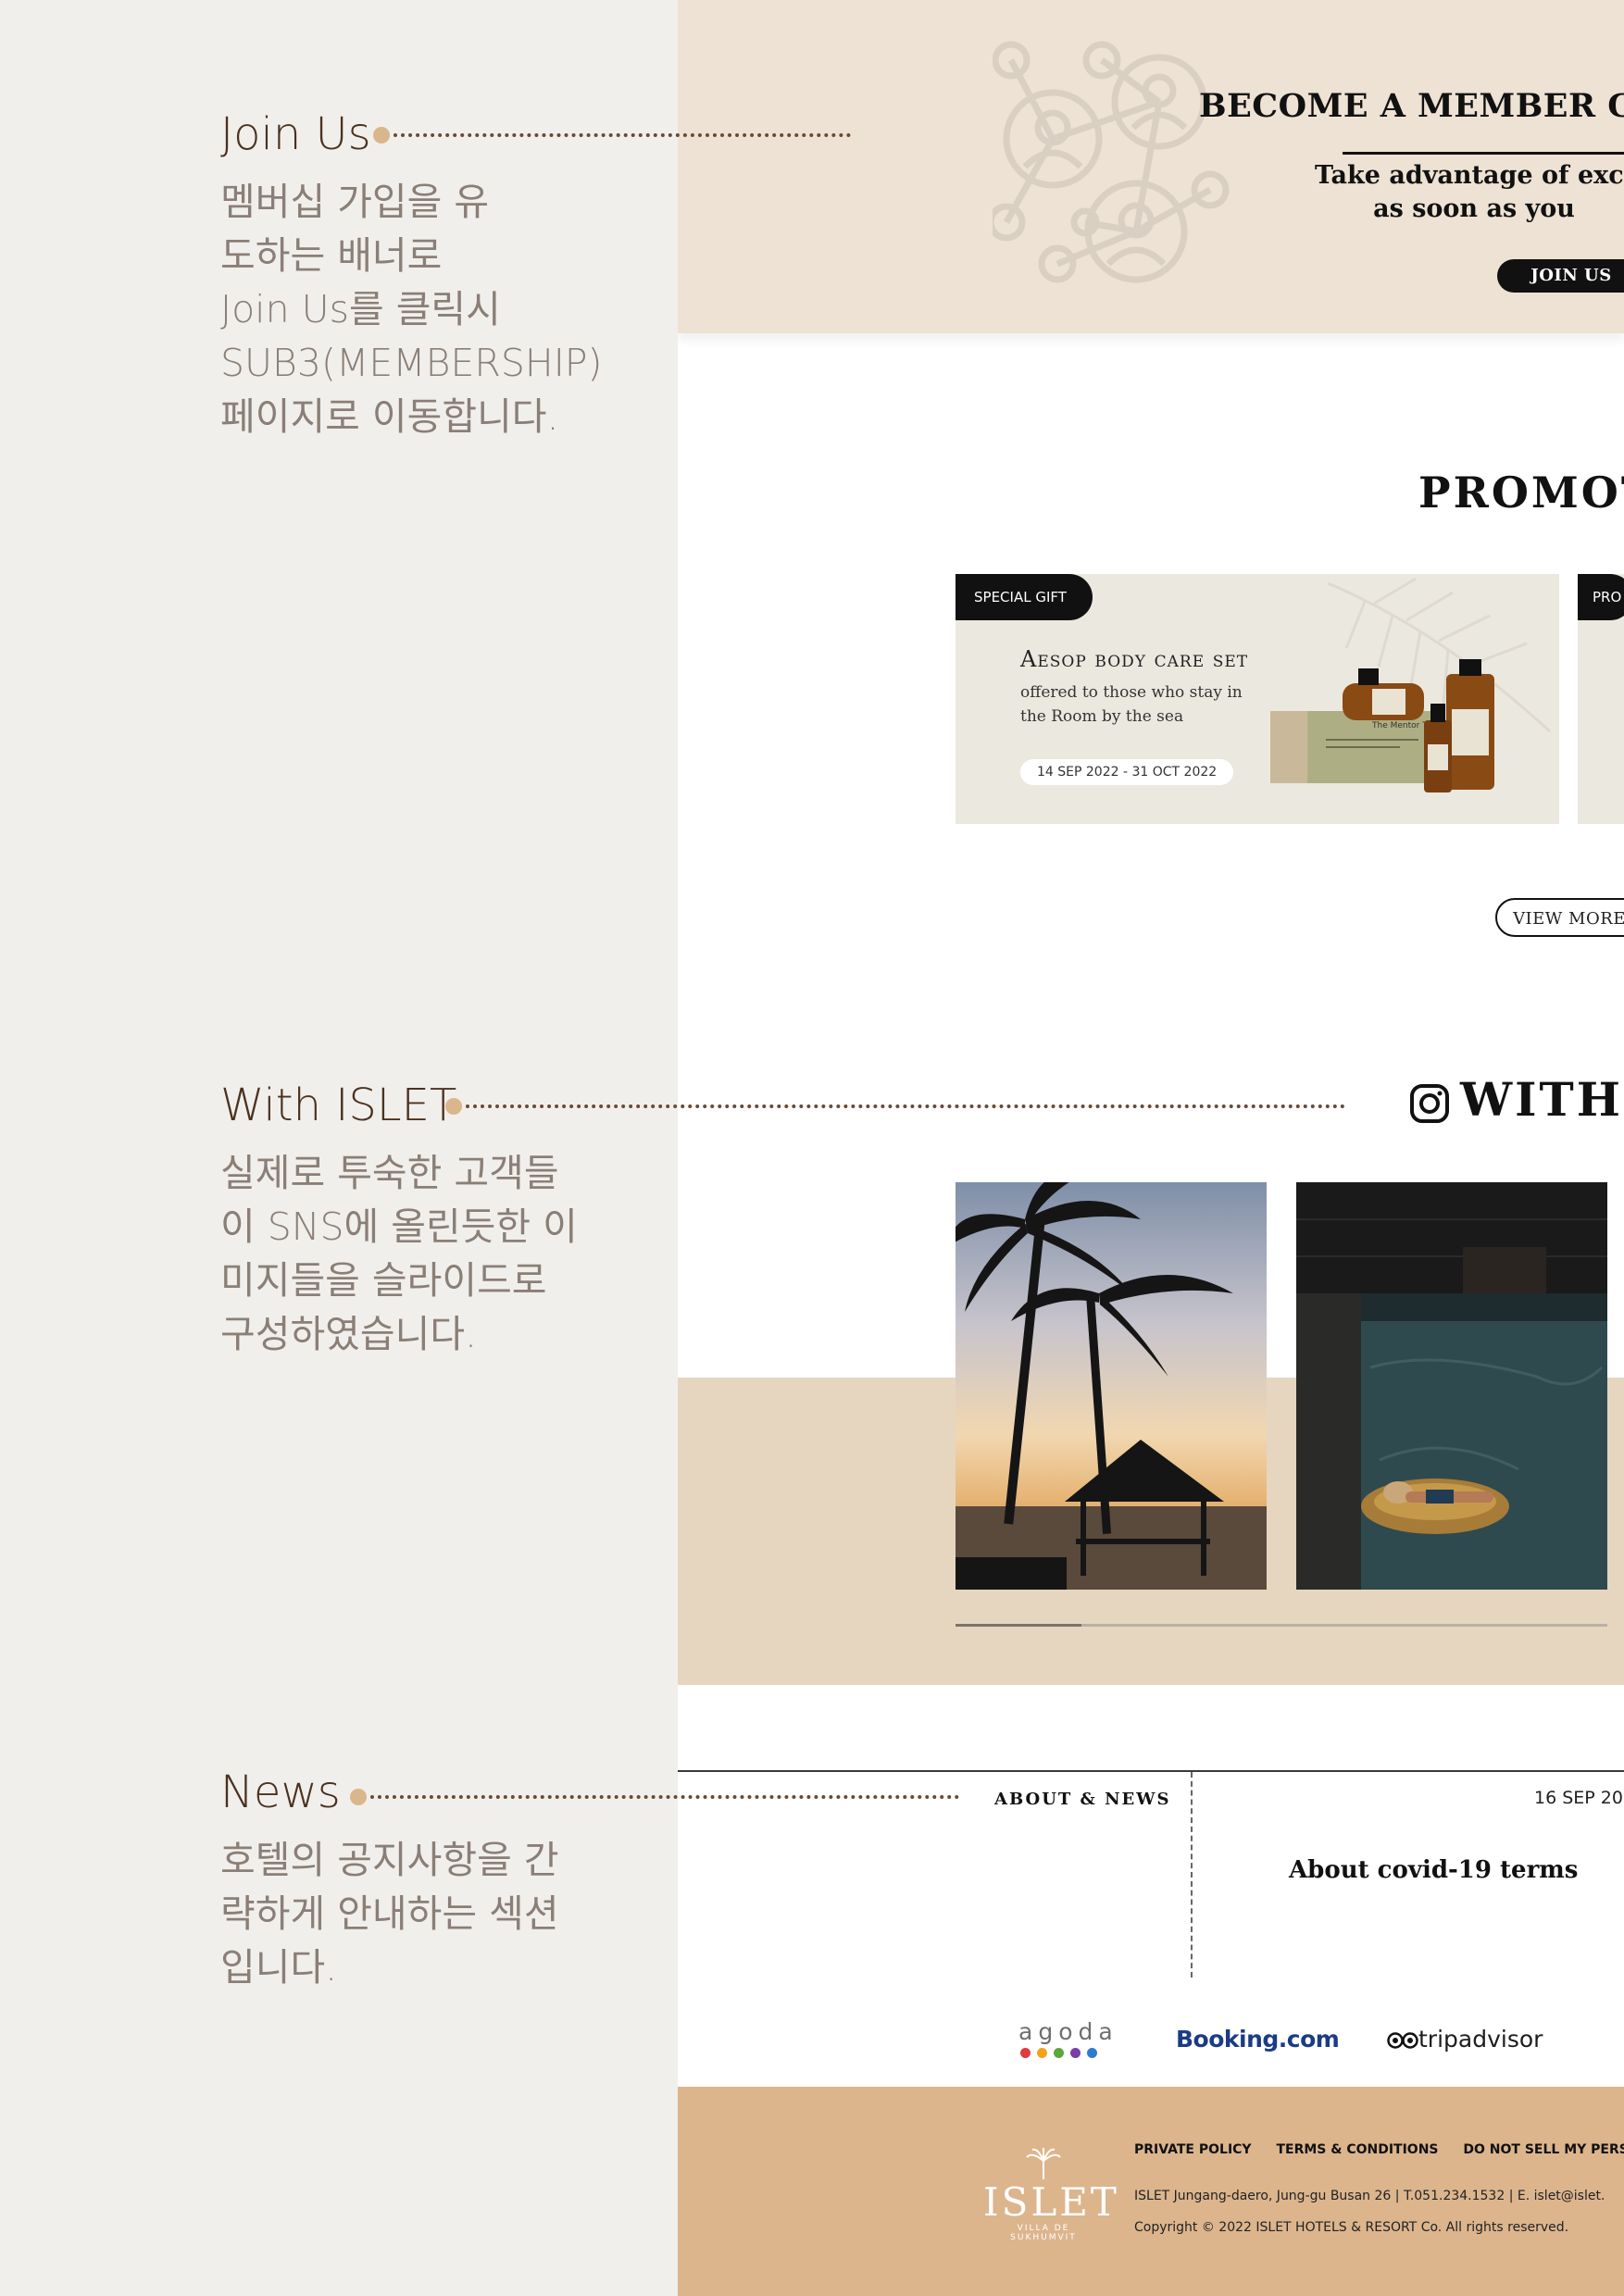 Image resolution: width=1624 pixels, height=2296 pixels. I want to click on palm-sunset-image, so click(1111, 1386).